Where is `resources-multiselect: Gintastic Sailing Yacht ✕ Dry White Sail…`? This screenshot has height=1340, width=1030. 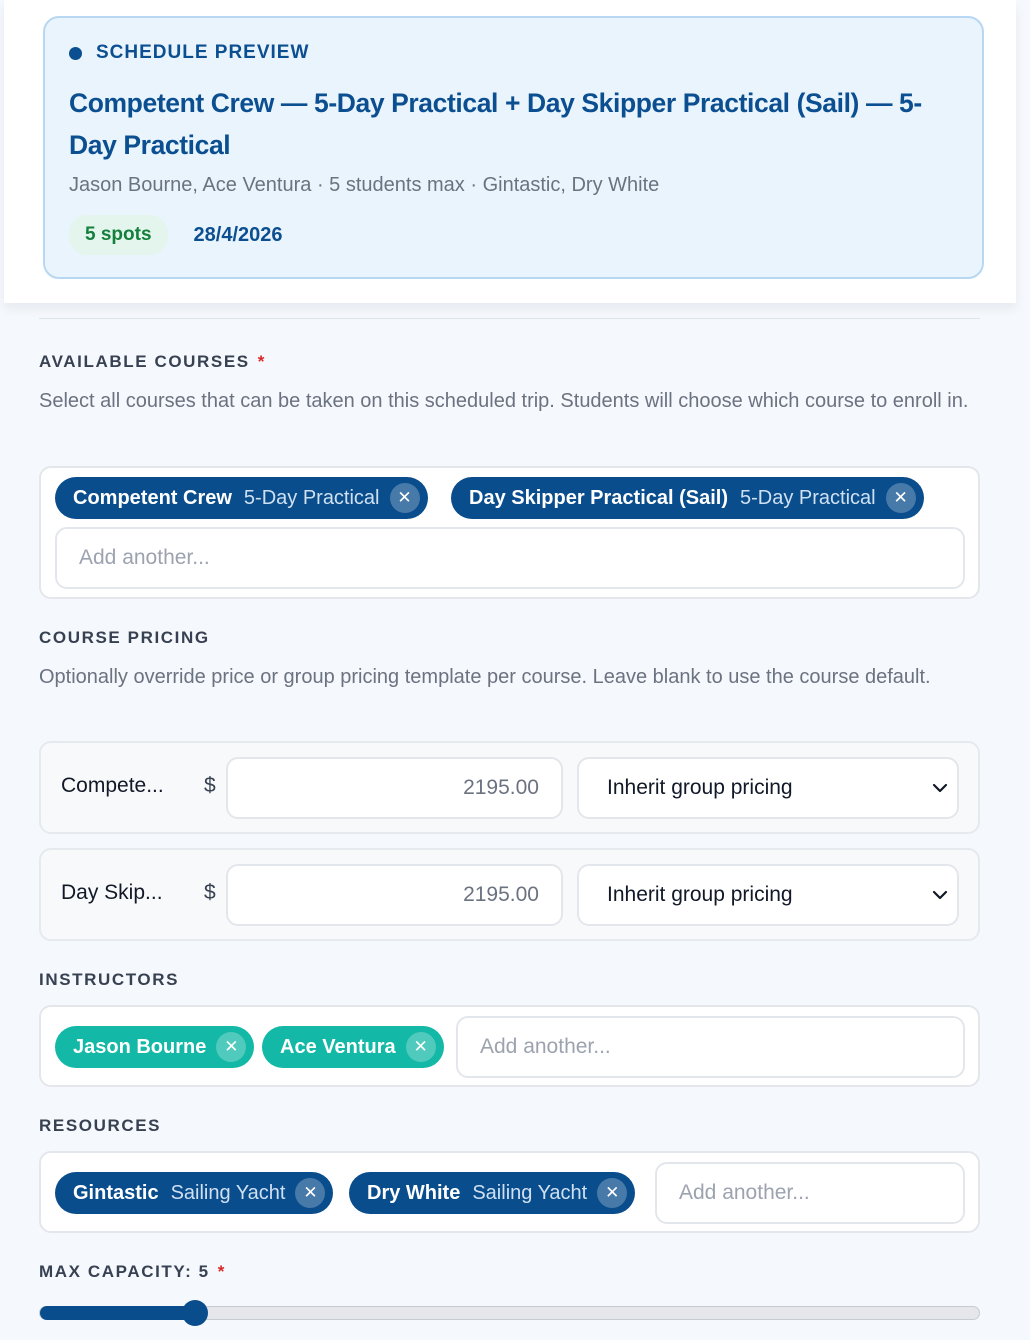
resources-multiselect: Gintastic Sailing Yacht ✕ Dry White Sail… is located at coordinates (509, 1192).